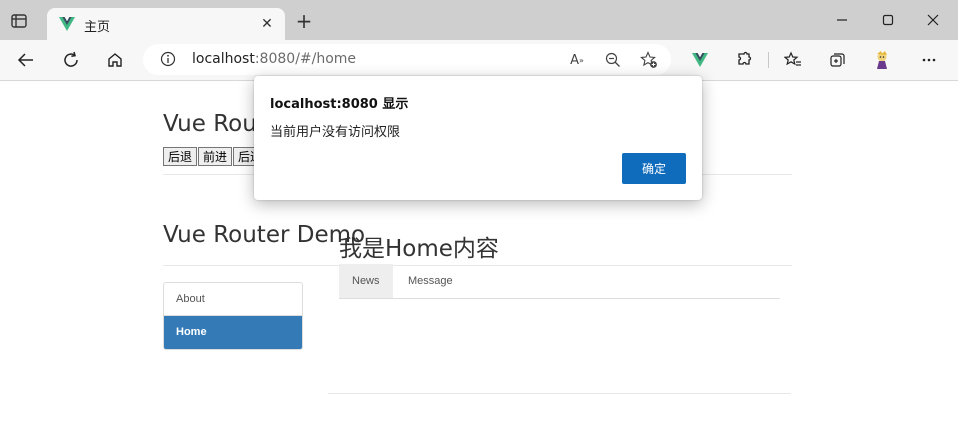  What do you see at coordinates (700, 60) in the screenshot?
I see `vue-devtools-icon` at bounding box center [700, 60].